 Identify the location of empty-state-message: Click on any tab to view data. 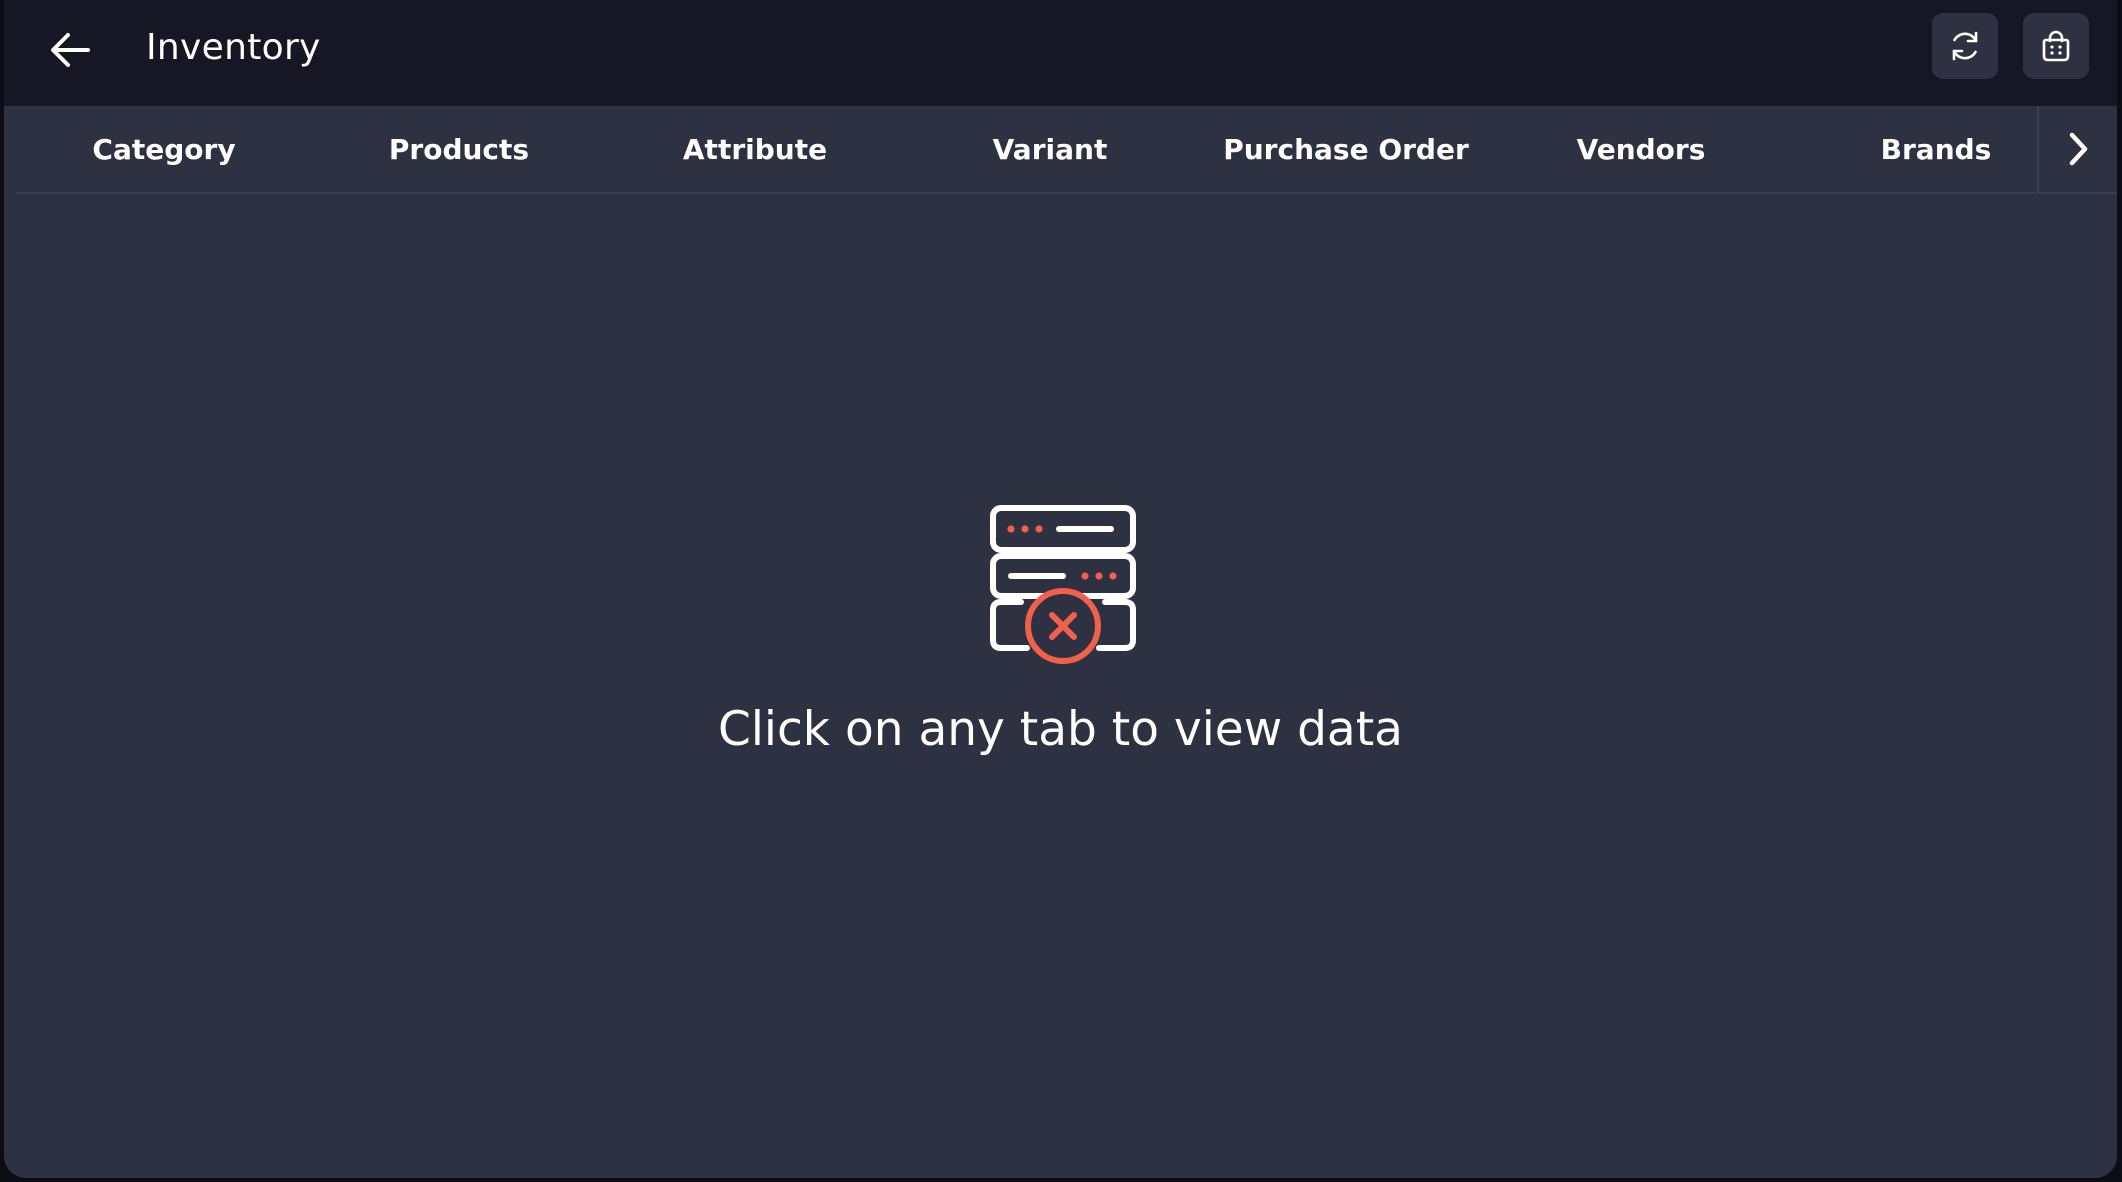
(1060, 729).